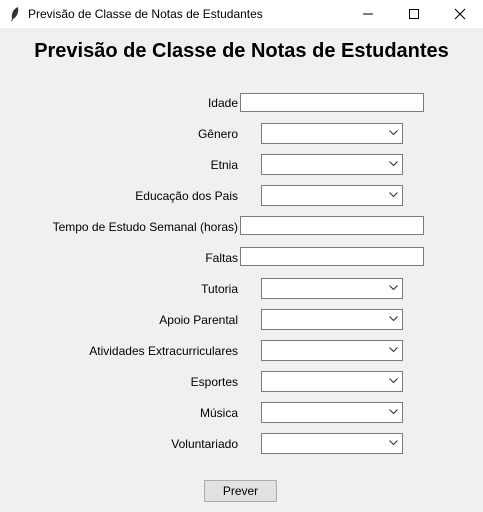 The height and width of the screenshot is (512, 483). I want to click on genero-label: Gênero, so click(217, 134).